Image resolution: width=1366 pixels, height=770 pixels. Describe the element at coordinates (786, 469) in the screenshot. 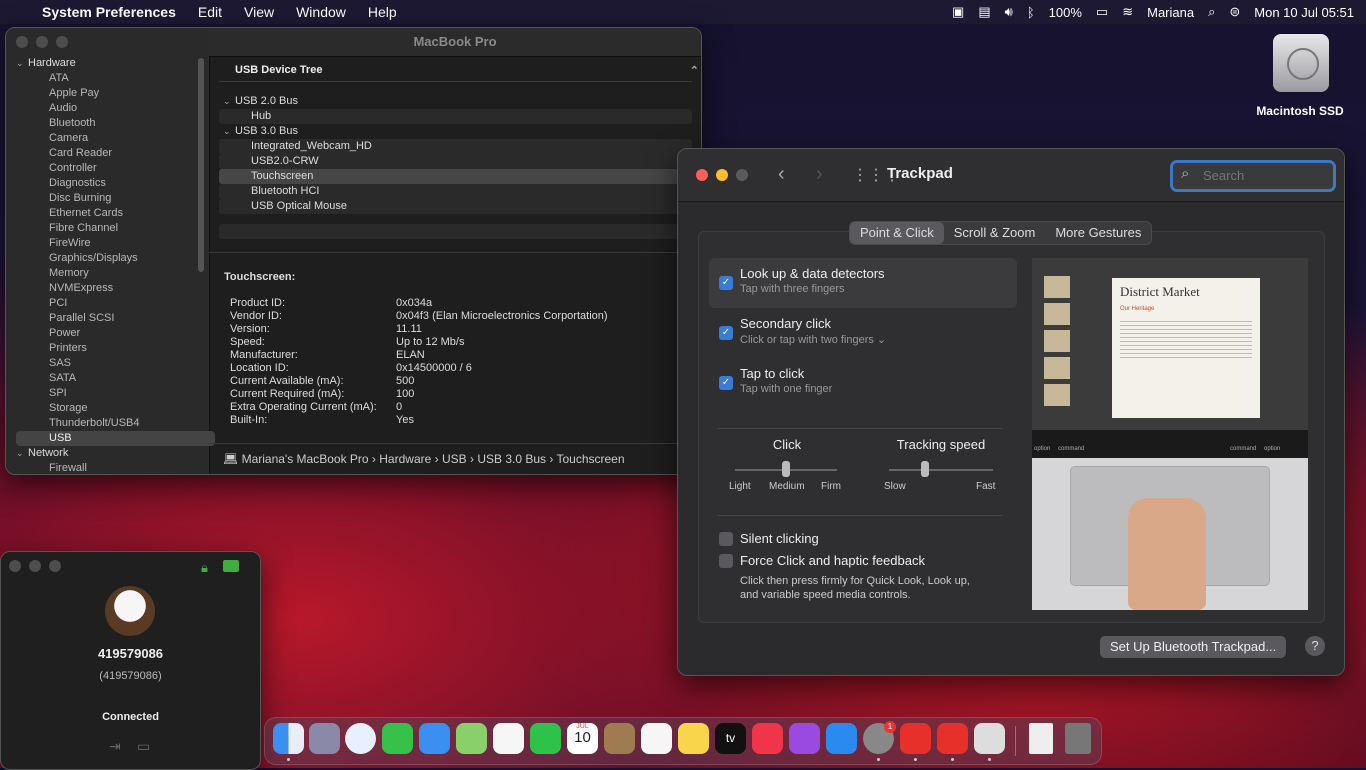

I see `click-slider-knob` at that location.